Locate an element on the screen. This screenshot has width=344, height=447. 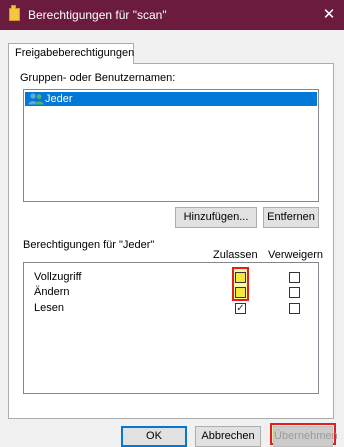
ok-button: OK is located at coordinates (154, 436).